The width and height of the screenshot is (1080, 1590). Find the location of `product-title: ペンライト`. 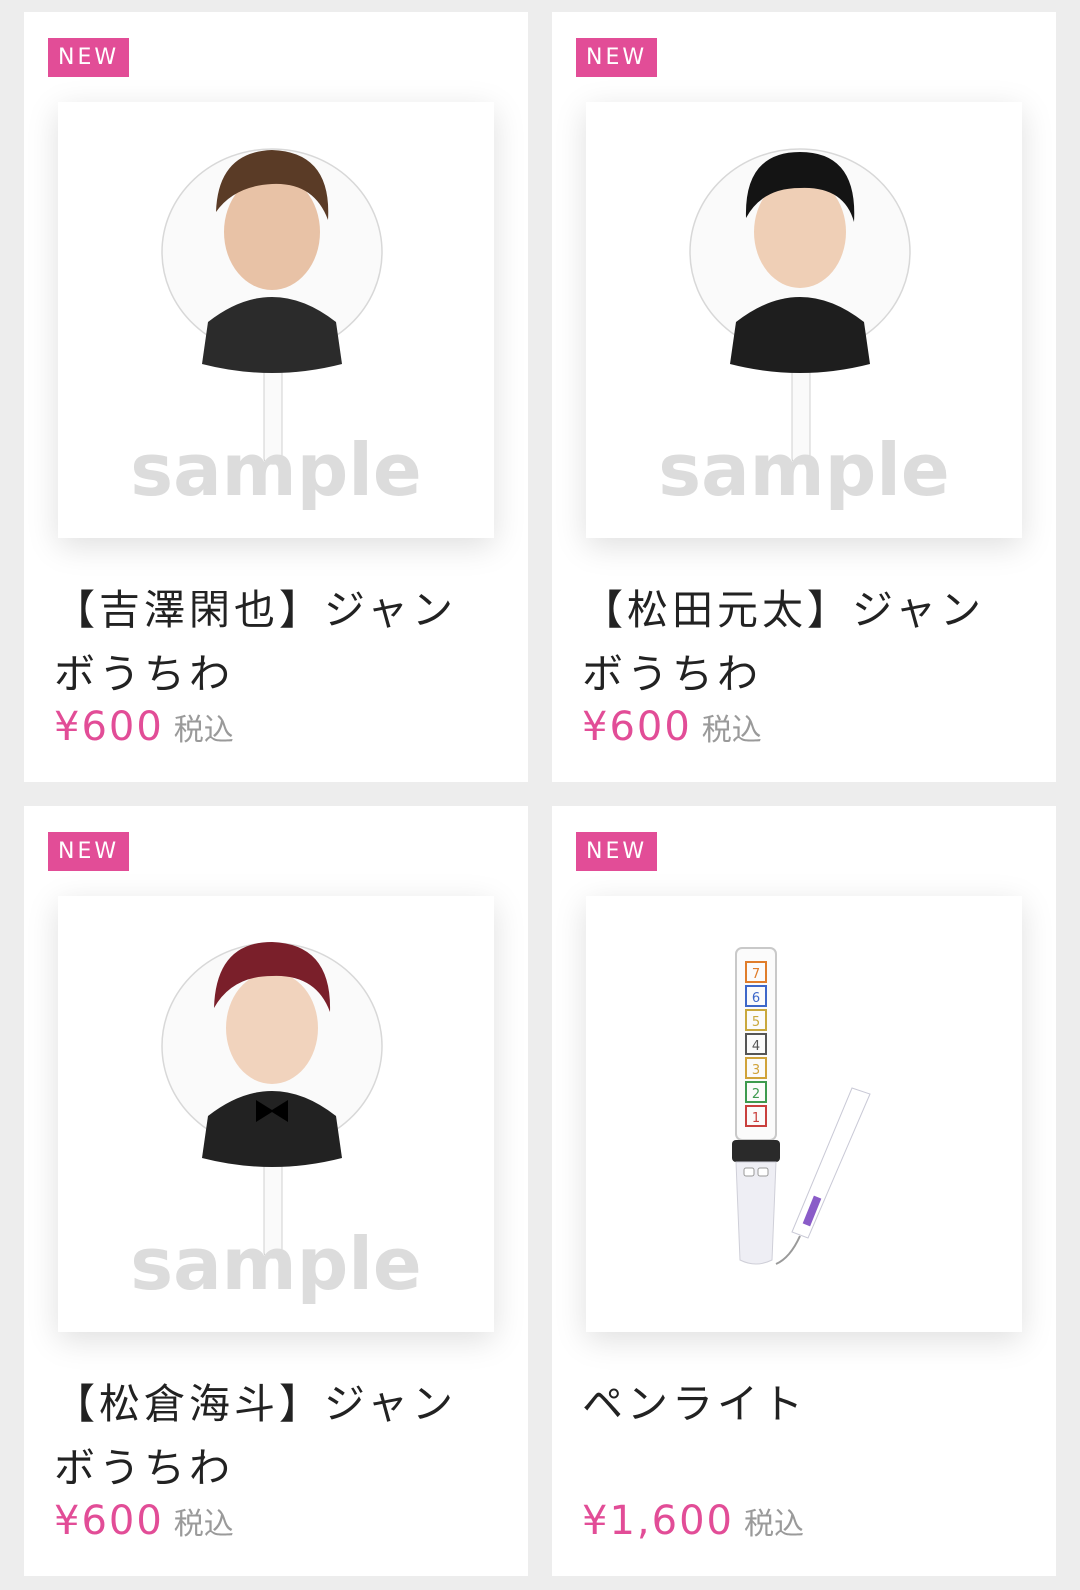

product-title: ペンライト is located at coordinates (802, 1404).